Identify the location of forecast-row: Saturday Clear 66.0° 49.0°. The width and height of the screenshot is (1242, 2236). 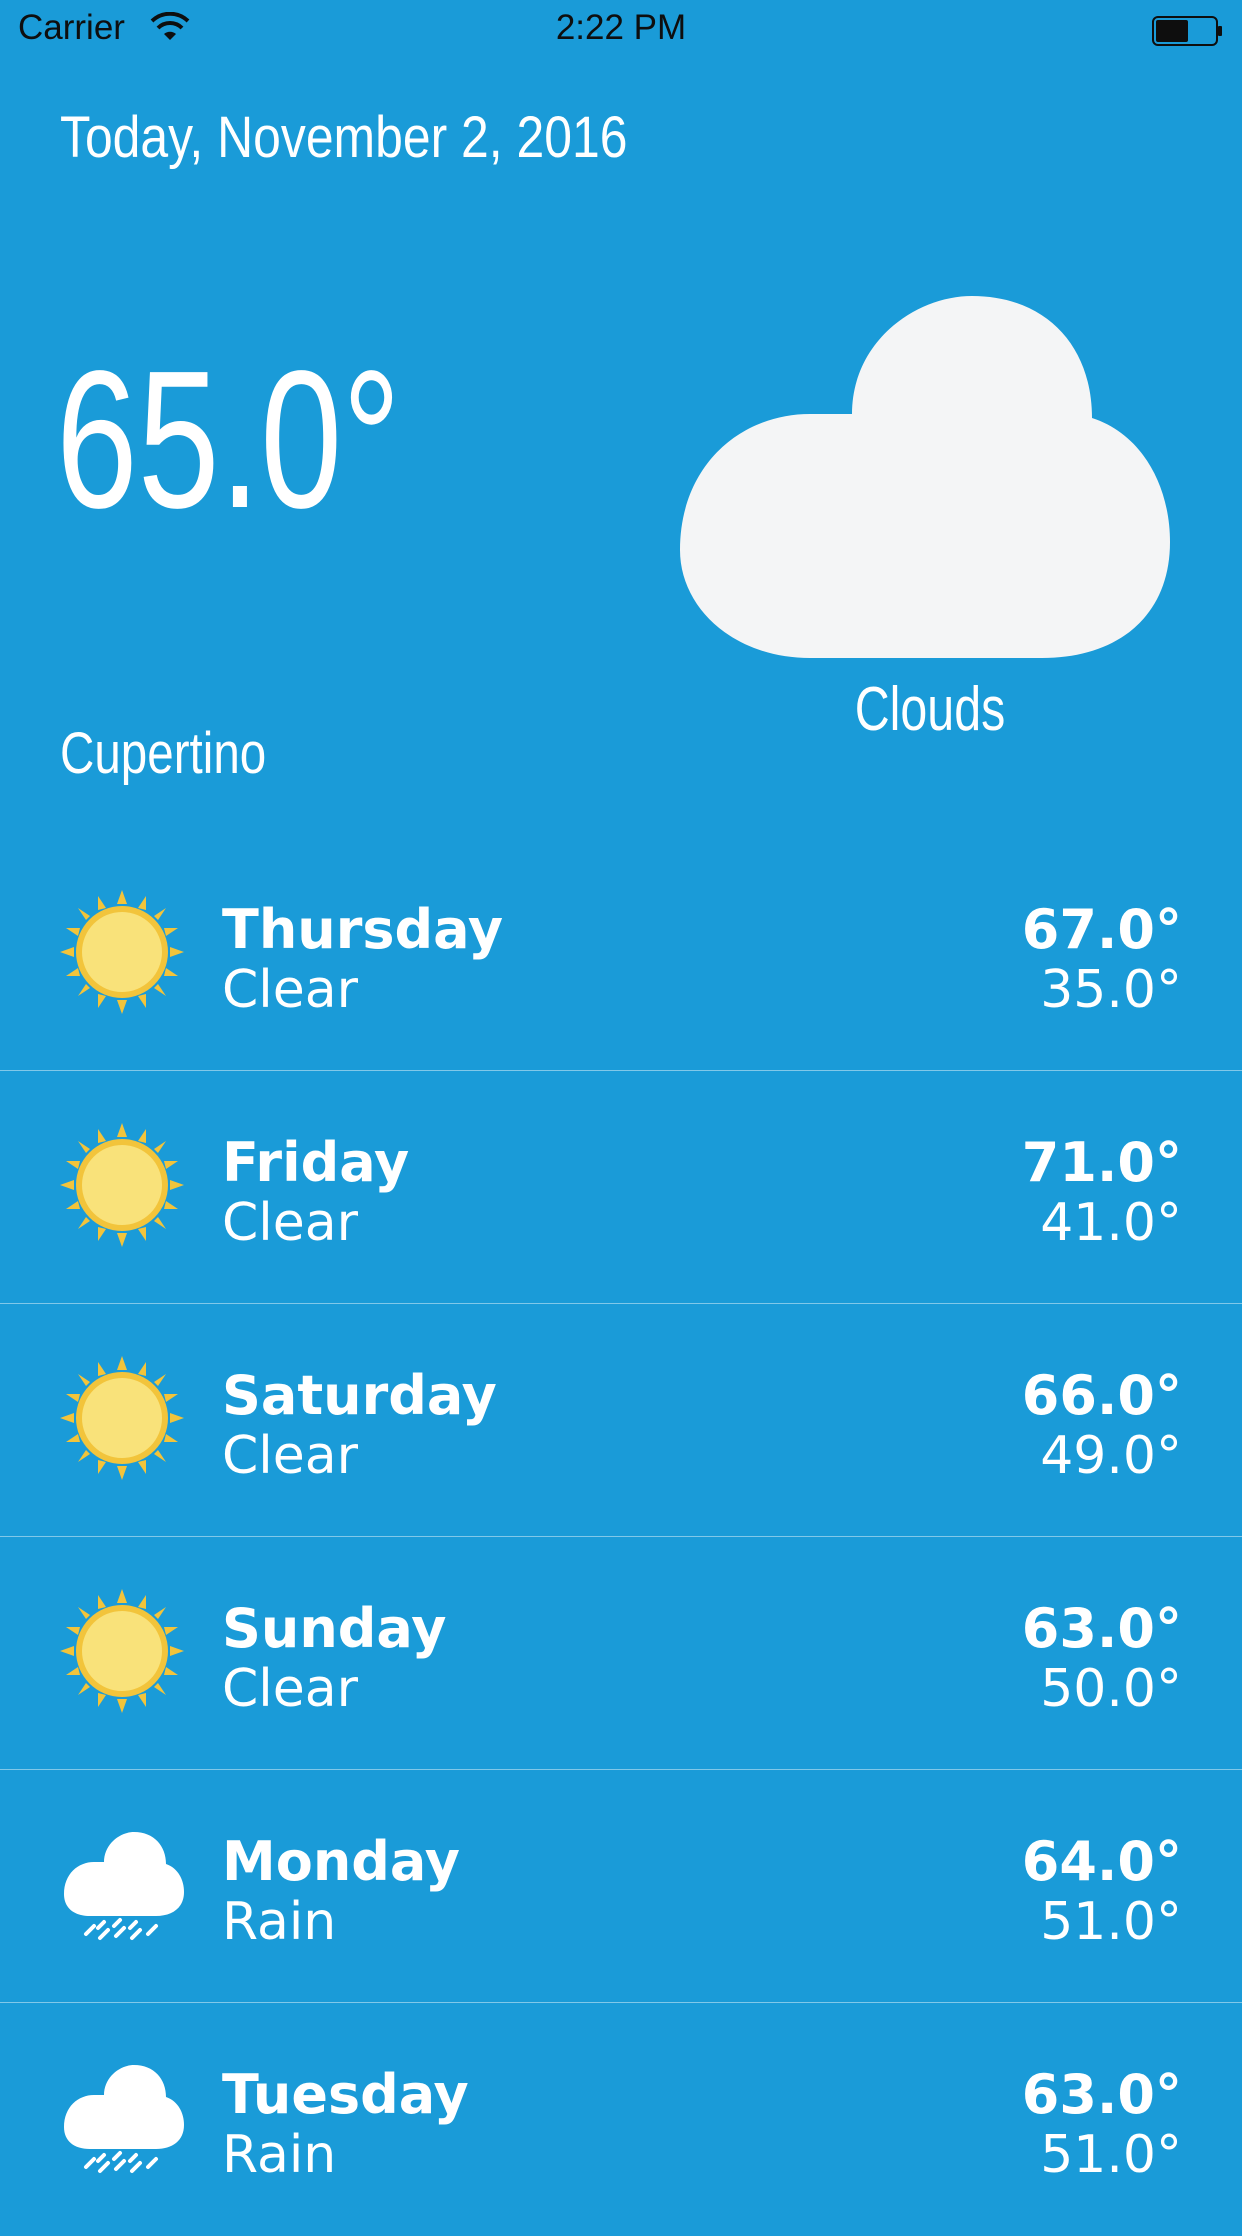
(621, 1420).